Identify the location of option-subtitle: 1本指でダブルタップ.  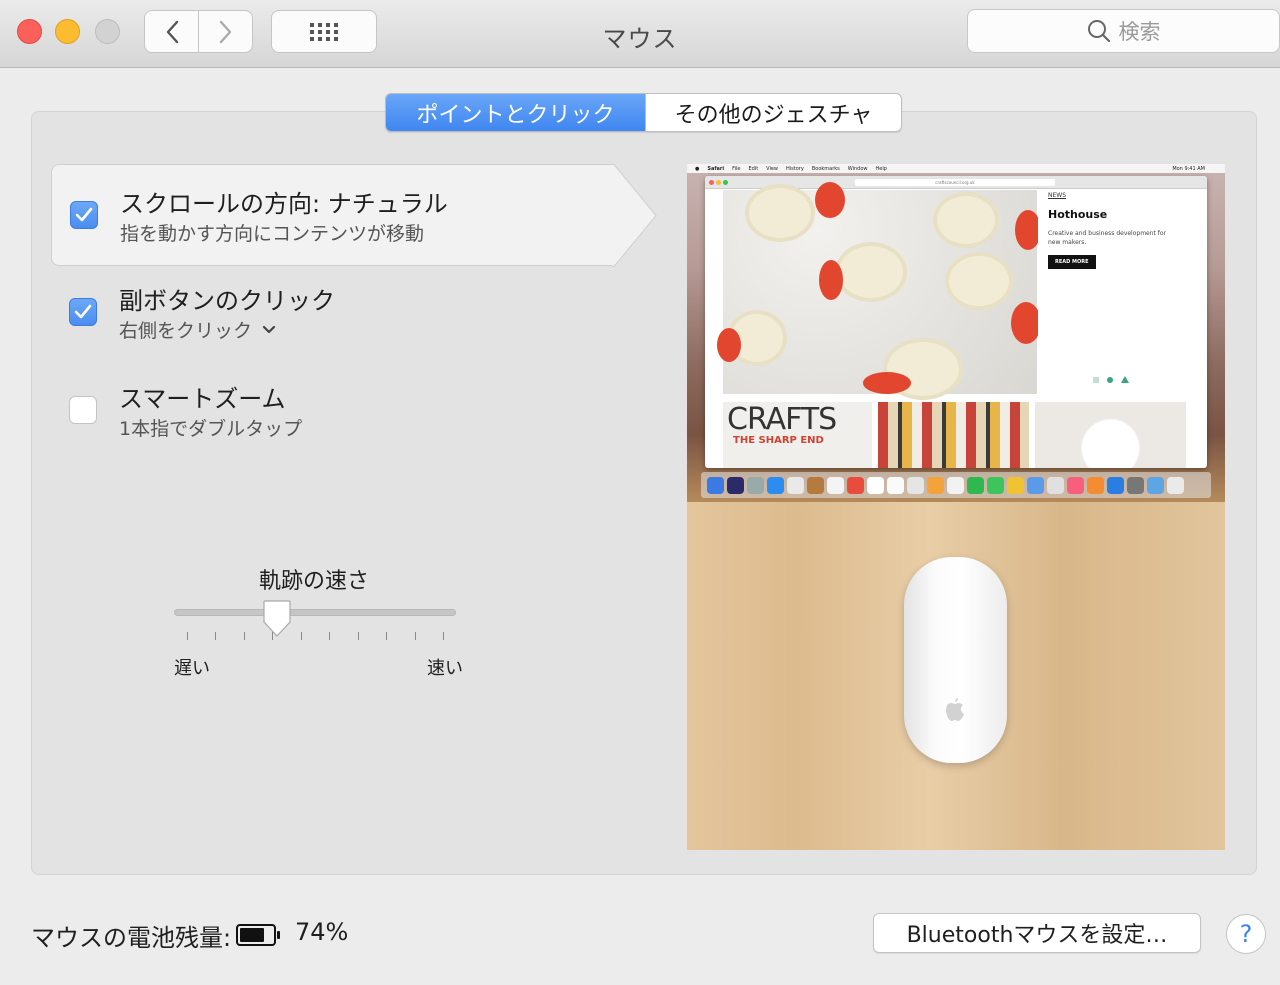
(210, 427).